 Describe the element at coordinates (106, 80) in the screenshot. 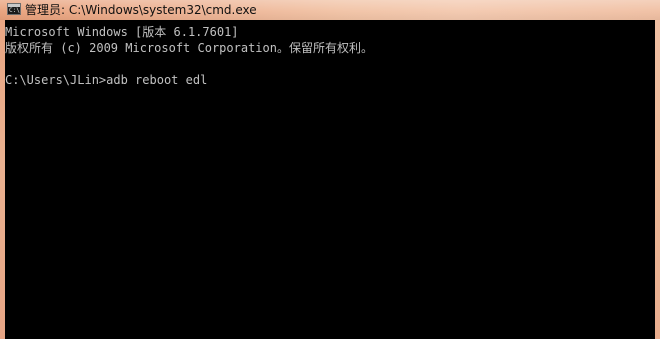

I see `console-line-command: C:\Users\JLin>adb reboot edl` at that location.